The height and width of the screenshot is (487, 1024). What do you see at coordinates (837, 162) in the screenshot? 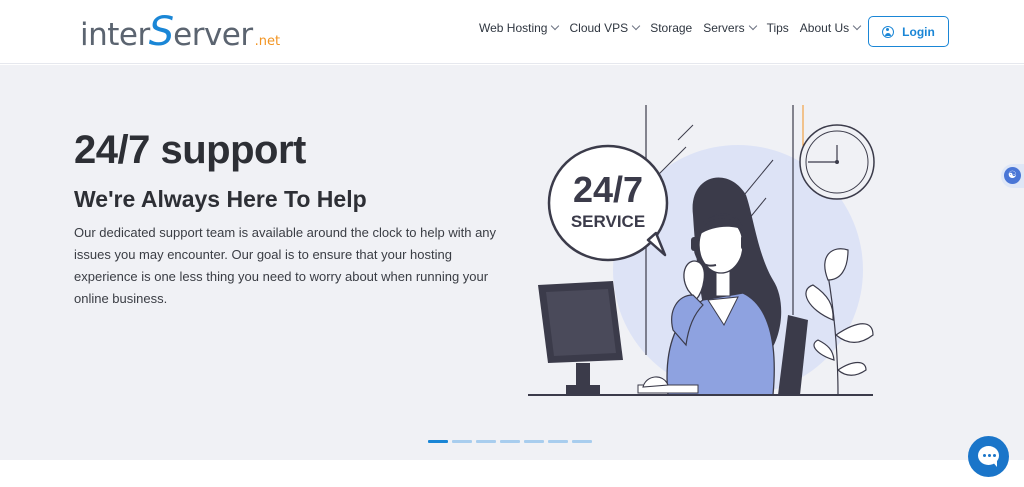
I see `clock-icon` at bounding box center [837, 162].